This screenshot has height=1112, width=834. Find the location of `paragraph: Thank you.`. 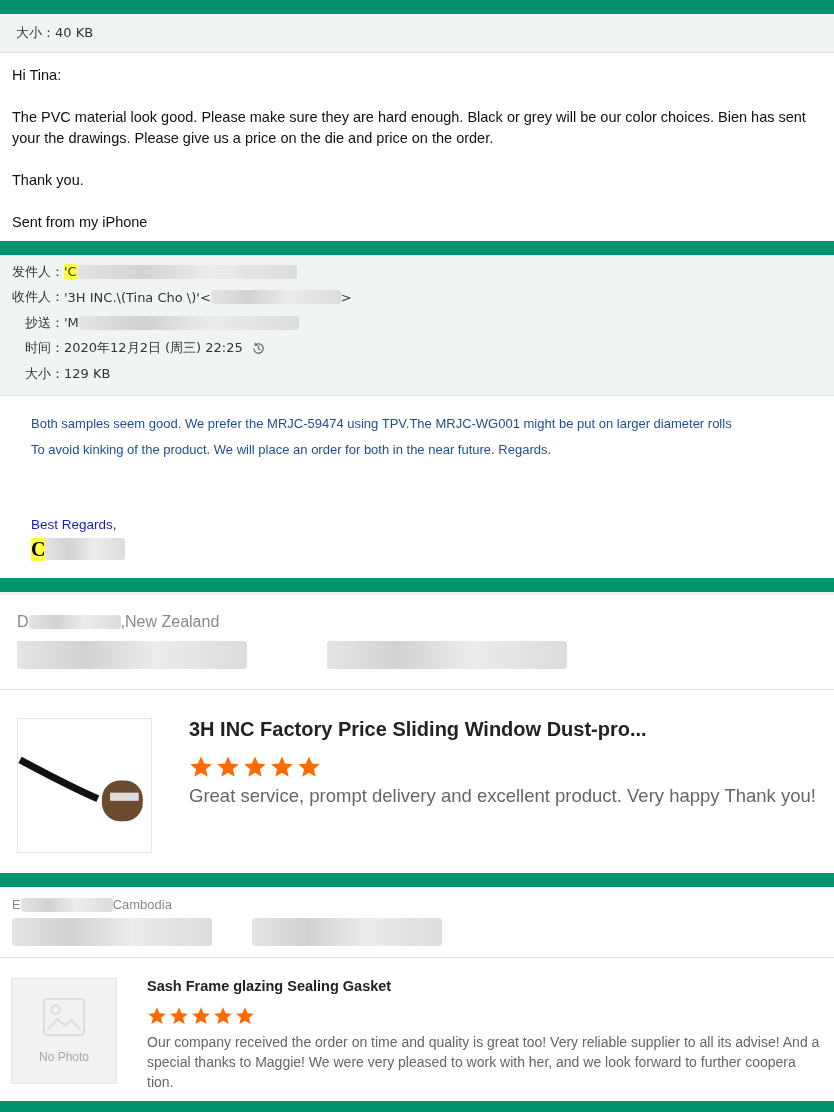

paragraph: Thank you. is located at coordinates (48, 179).